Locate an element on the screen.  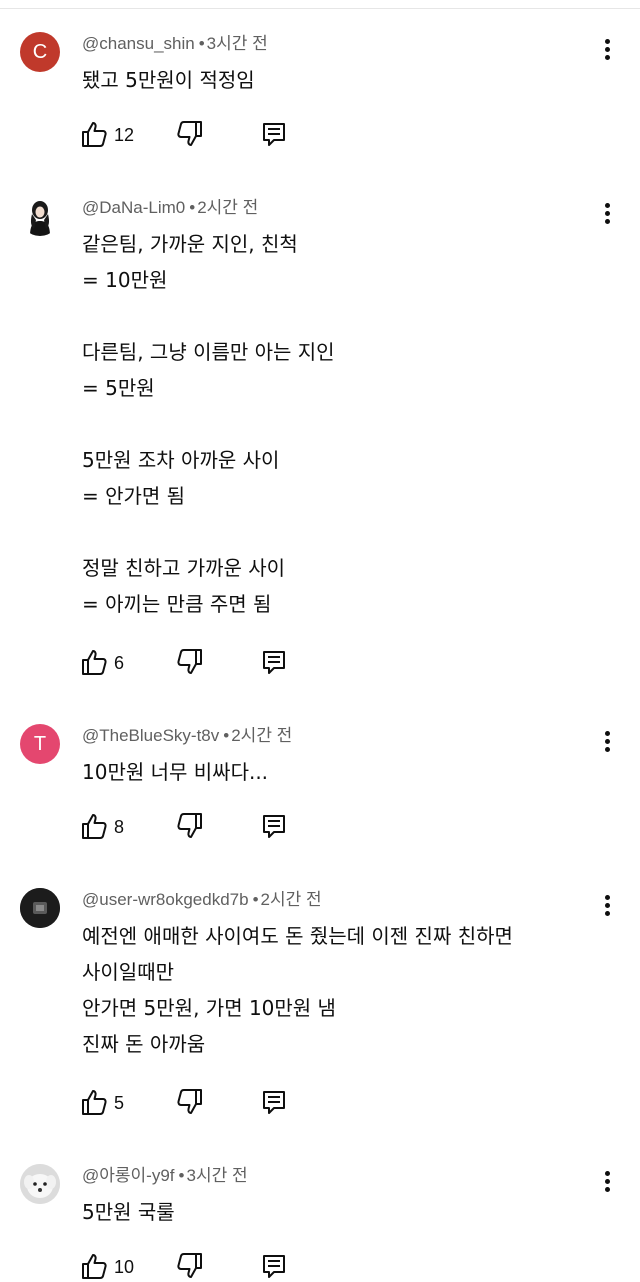
like-button: 10 is located at coordinates (115, 1267).